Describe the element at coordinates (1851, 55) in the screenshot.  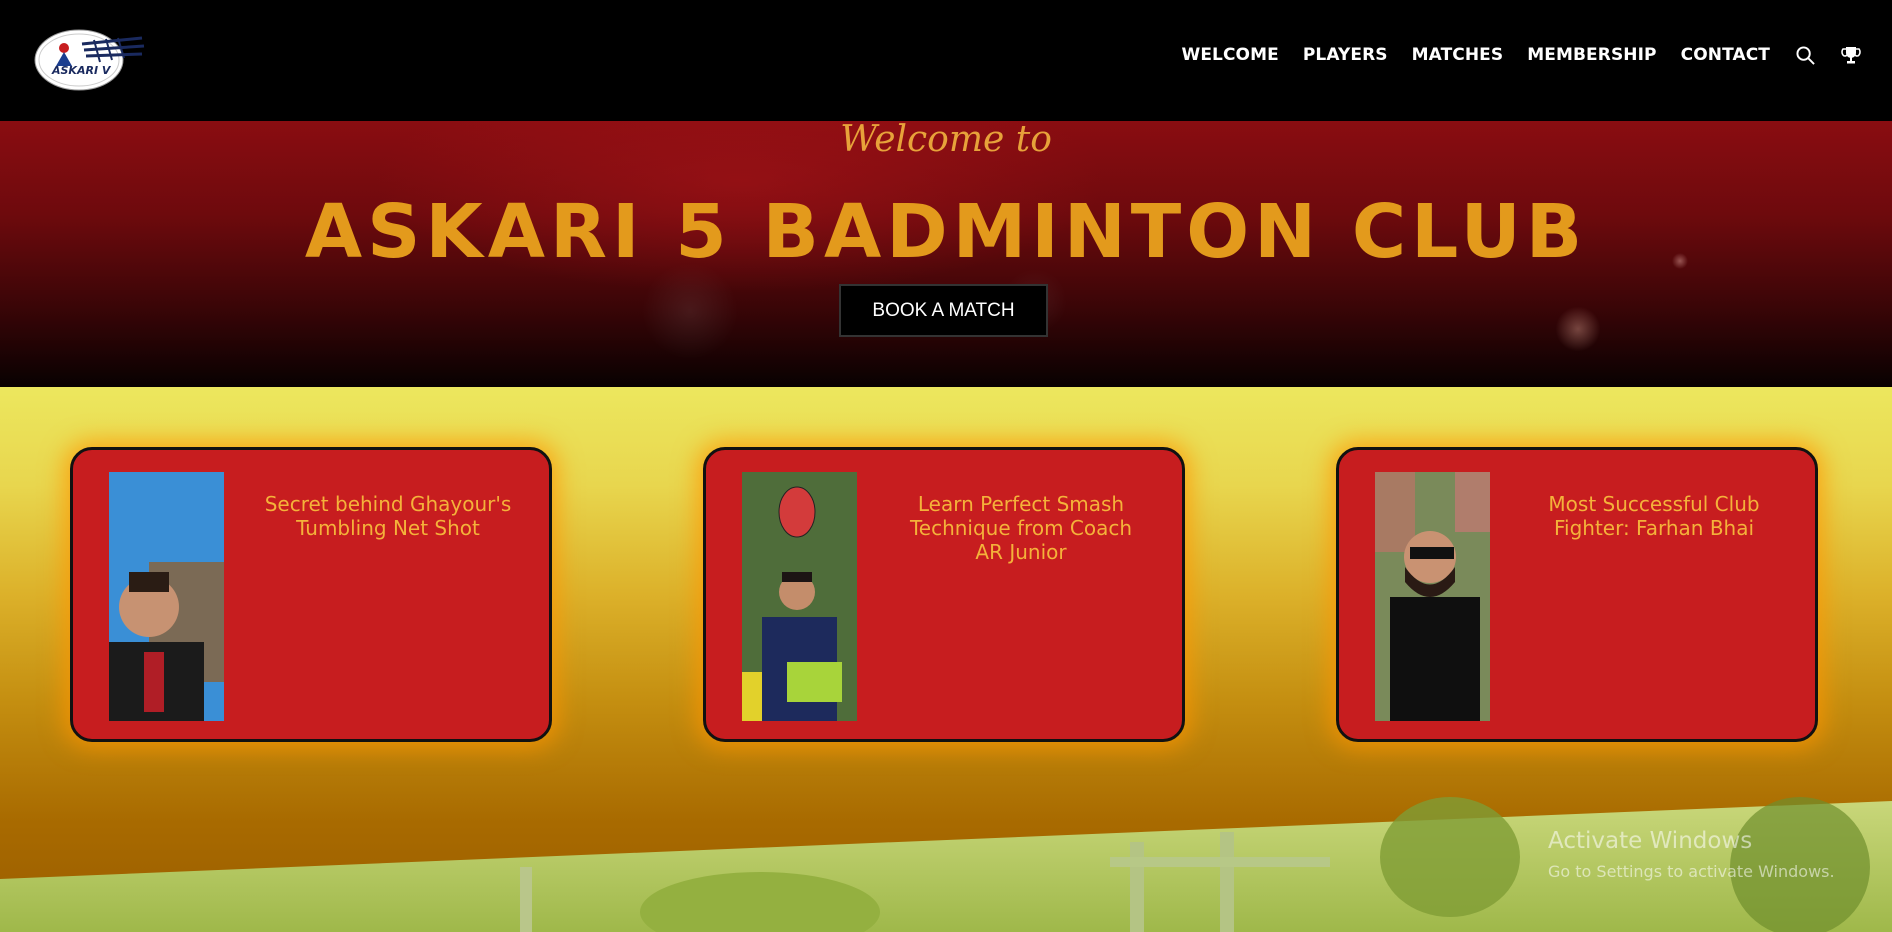
I see `trophy-icon` at that location.